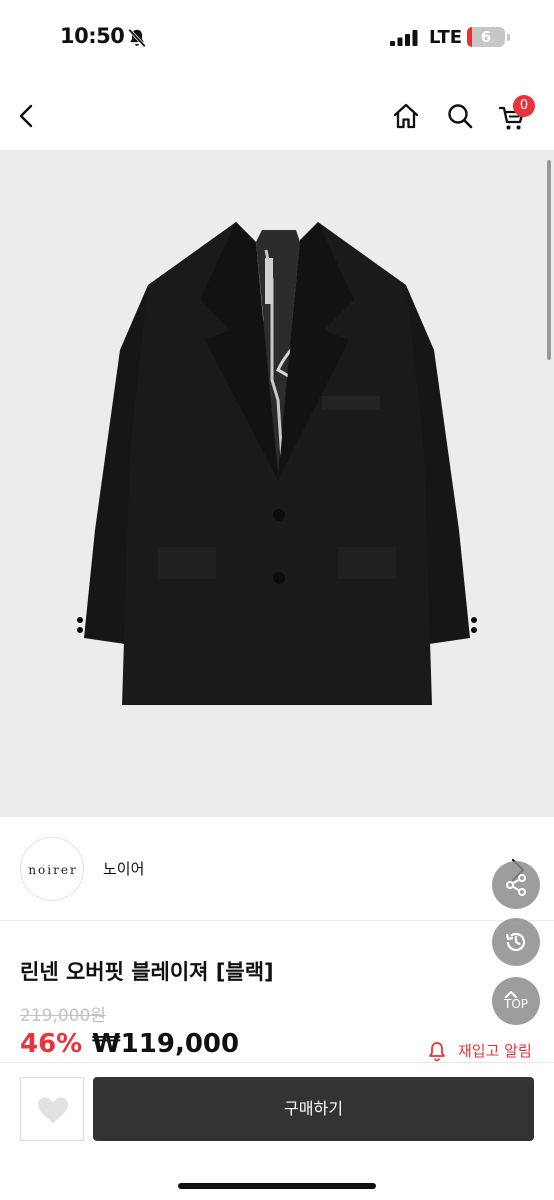  I want to click on seller-logo: noirer, so click(52, 869).